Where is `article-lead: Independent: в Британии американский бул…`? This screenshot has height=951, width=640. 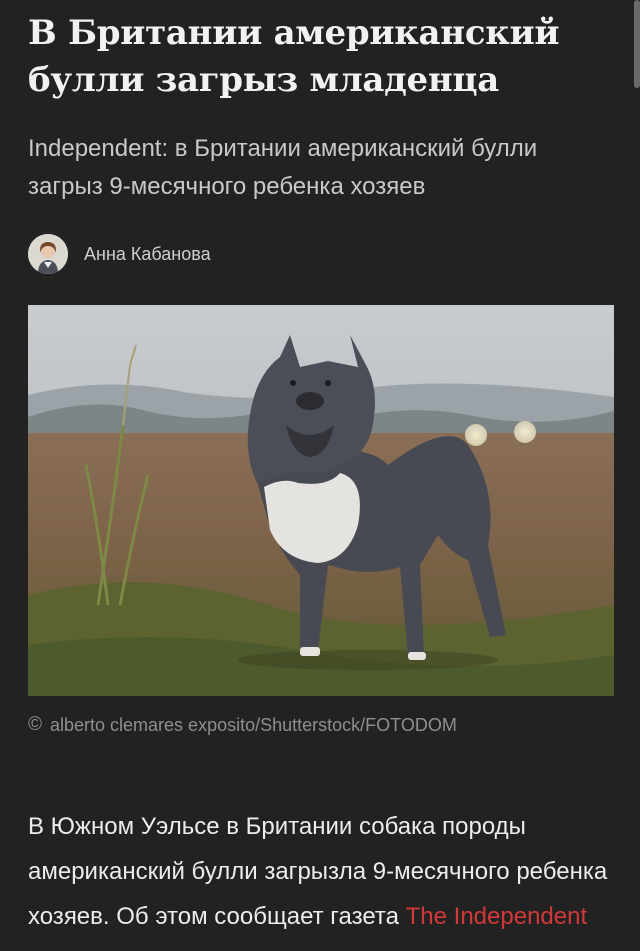 article-lead: Independent: в Британии американский бул… is located at coordinates (283, 167).